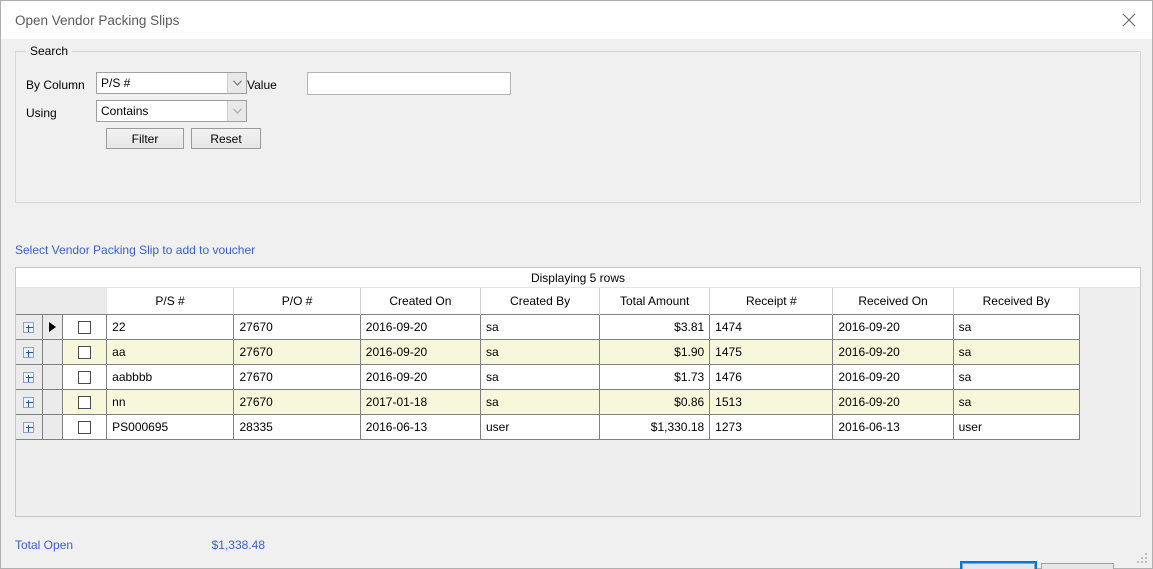  Describe the element at coordinates (655, 301) in the screenshot. I see `grid-header-total-amount: Total Amount` at that location.